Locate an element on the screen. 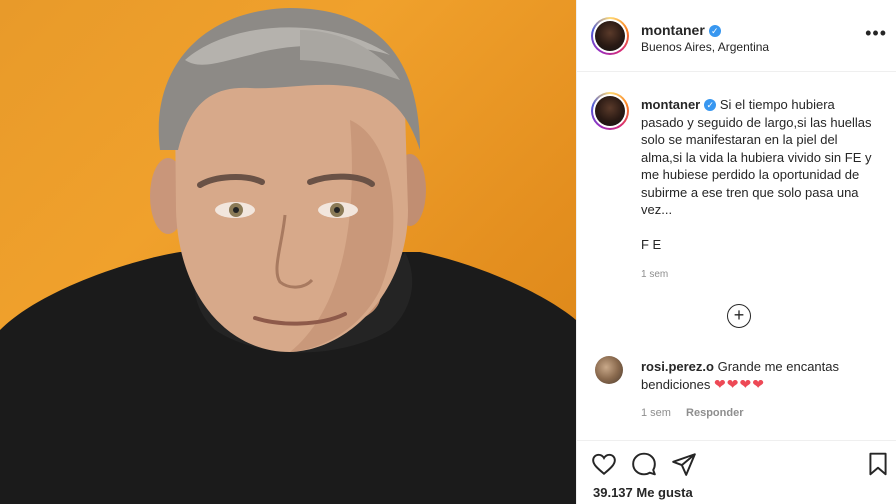 The width and height of the screenshot is (896, 504). bookmark-icon is located at coordinates (878, 464).